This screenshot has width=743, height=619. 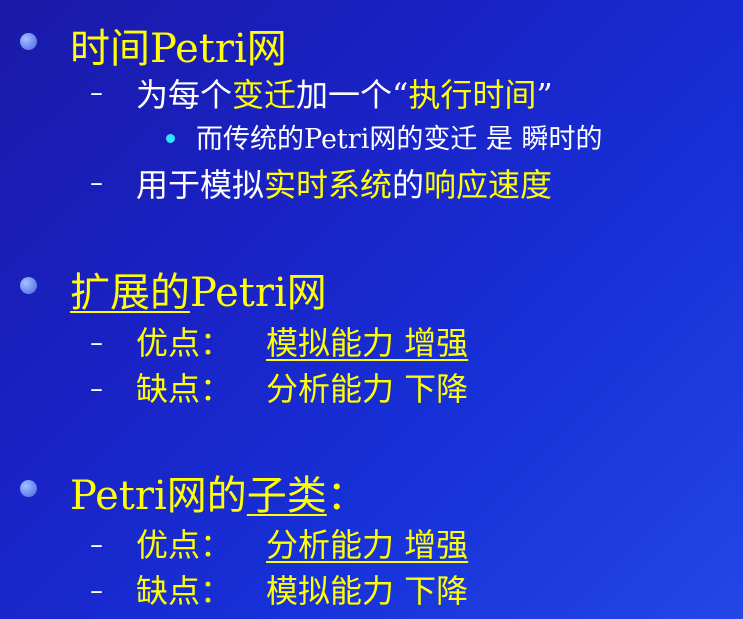 I want to click on list-item-add-exec-time: 为每个变迁加一个“执行时间”, so click(x=344, y=93).